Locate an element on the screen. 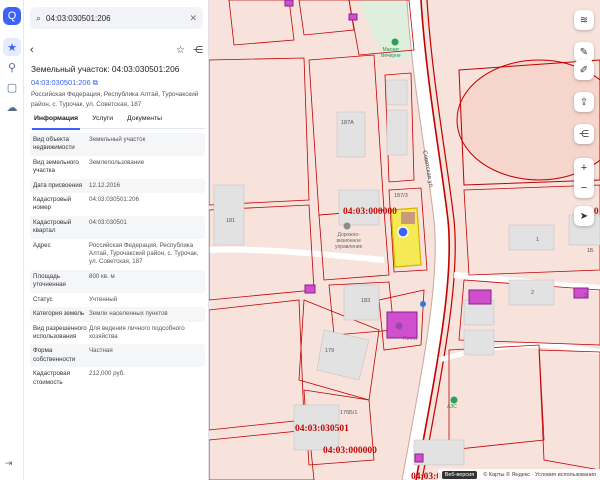 The width and height of the screenshot is (600, 480). row-value: 04:03:030501 is located at coordinates (108, 222).